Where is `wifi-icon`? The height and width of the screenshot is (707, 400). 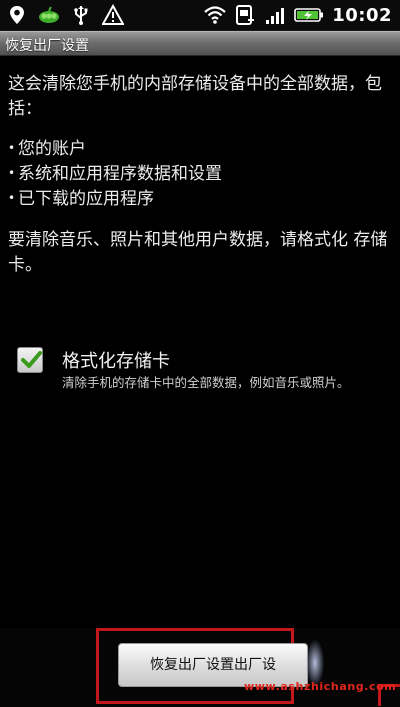
wifi-icon is located at coordinates (215, 15).